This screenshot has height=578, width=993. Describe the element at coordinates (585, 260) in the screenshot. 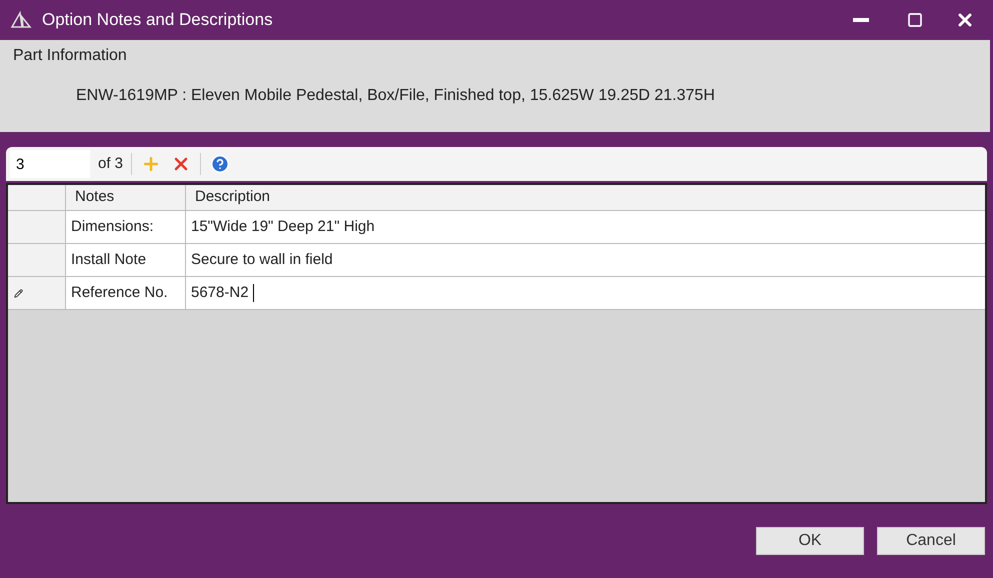

I see `table-cell: Secure to wall in field` at that location.